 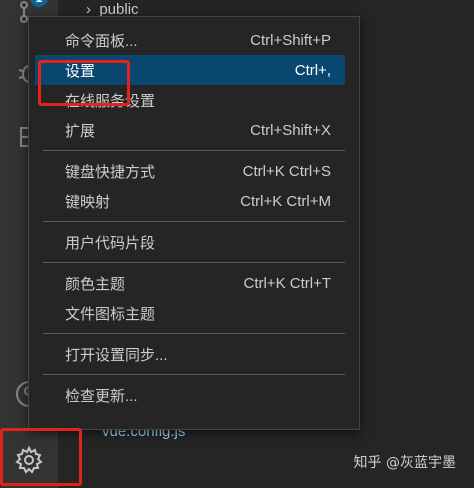 What do you see at coordinates (95, 284) in the screenshot?
I see `menu-item-label: 颜色主题` at bounding box center [95, 284].